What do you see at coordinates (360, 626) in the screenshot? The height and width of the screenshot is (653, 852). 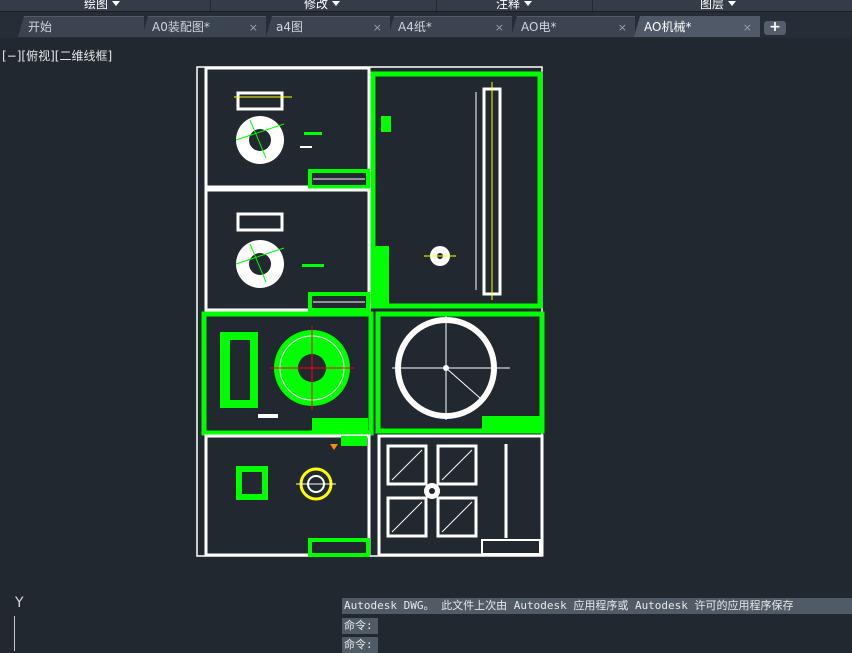 I see `command-history-line: 命令:` at bounding box center [360, 626].